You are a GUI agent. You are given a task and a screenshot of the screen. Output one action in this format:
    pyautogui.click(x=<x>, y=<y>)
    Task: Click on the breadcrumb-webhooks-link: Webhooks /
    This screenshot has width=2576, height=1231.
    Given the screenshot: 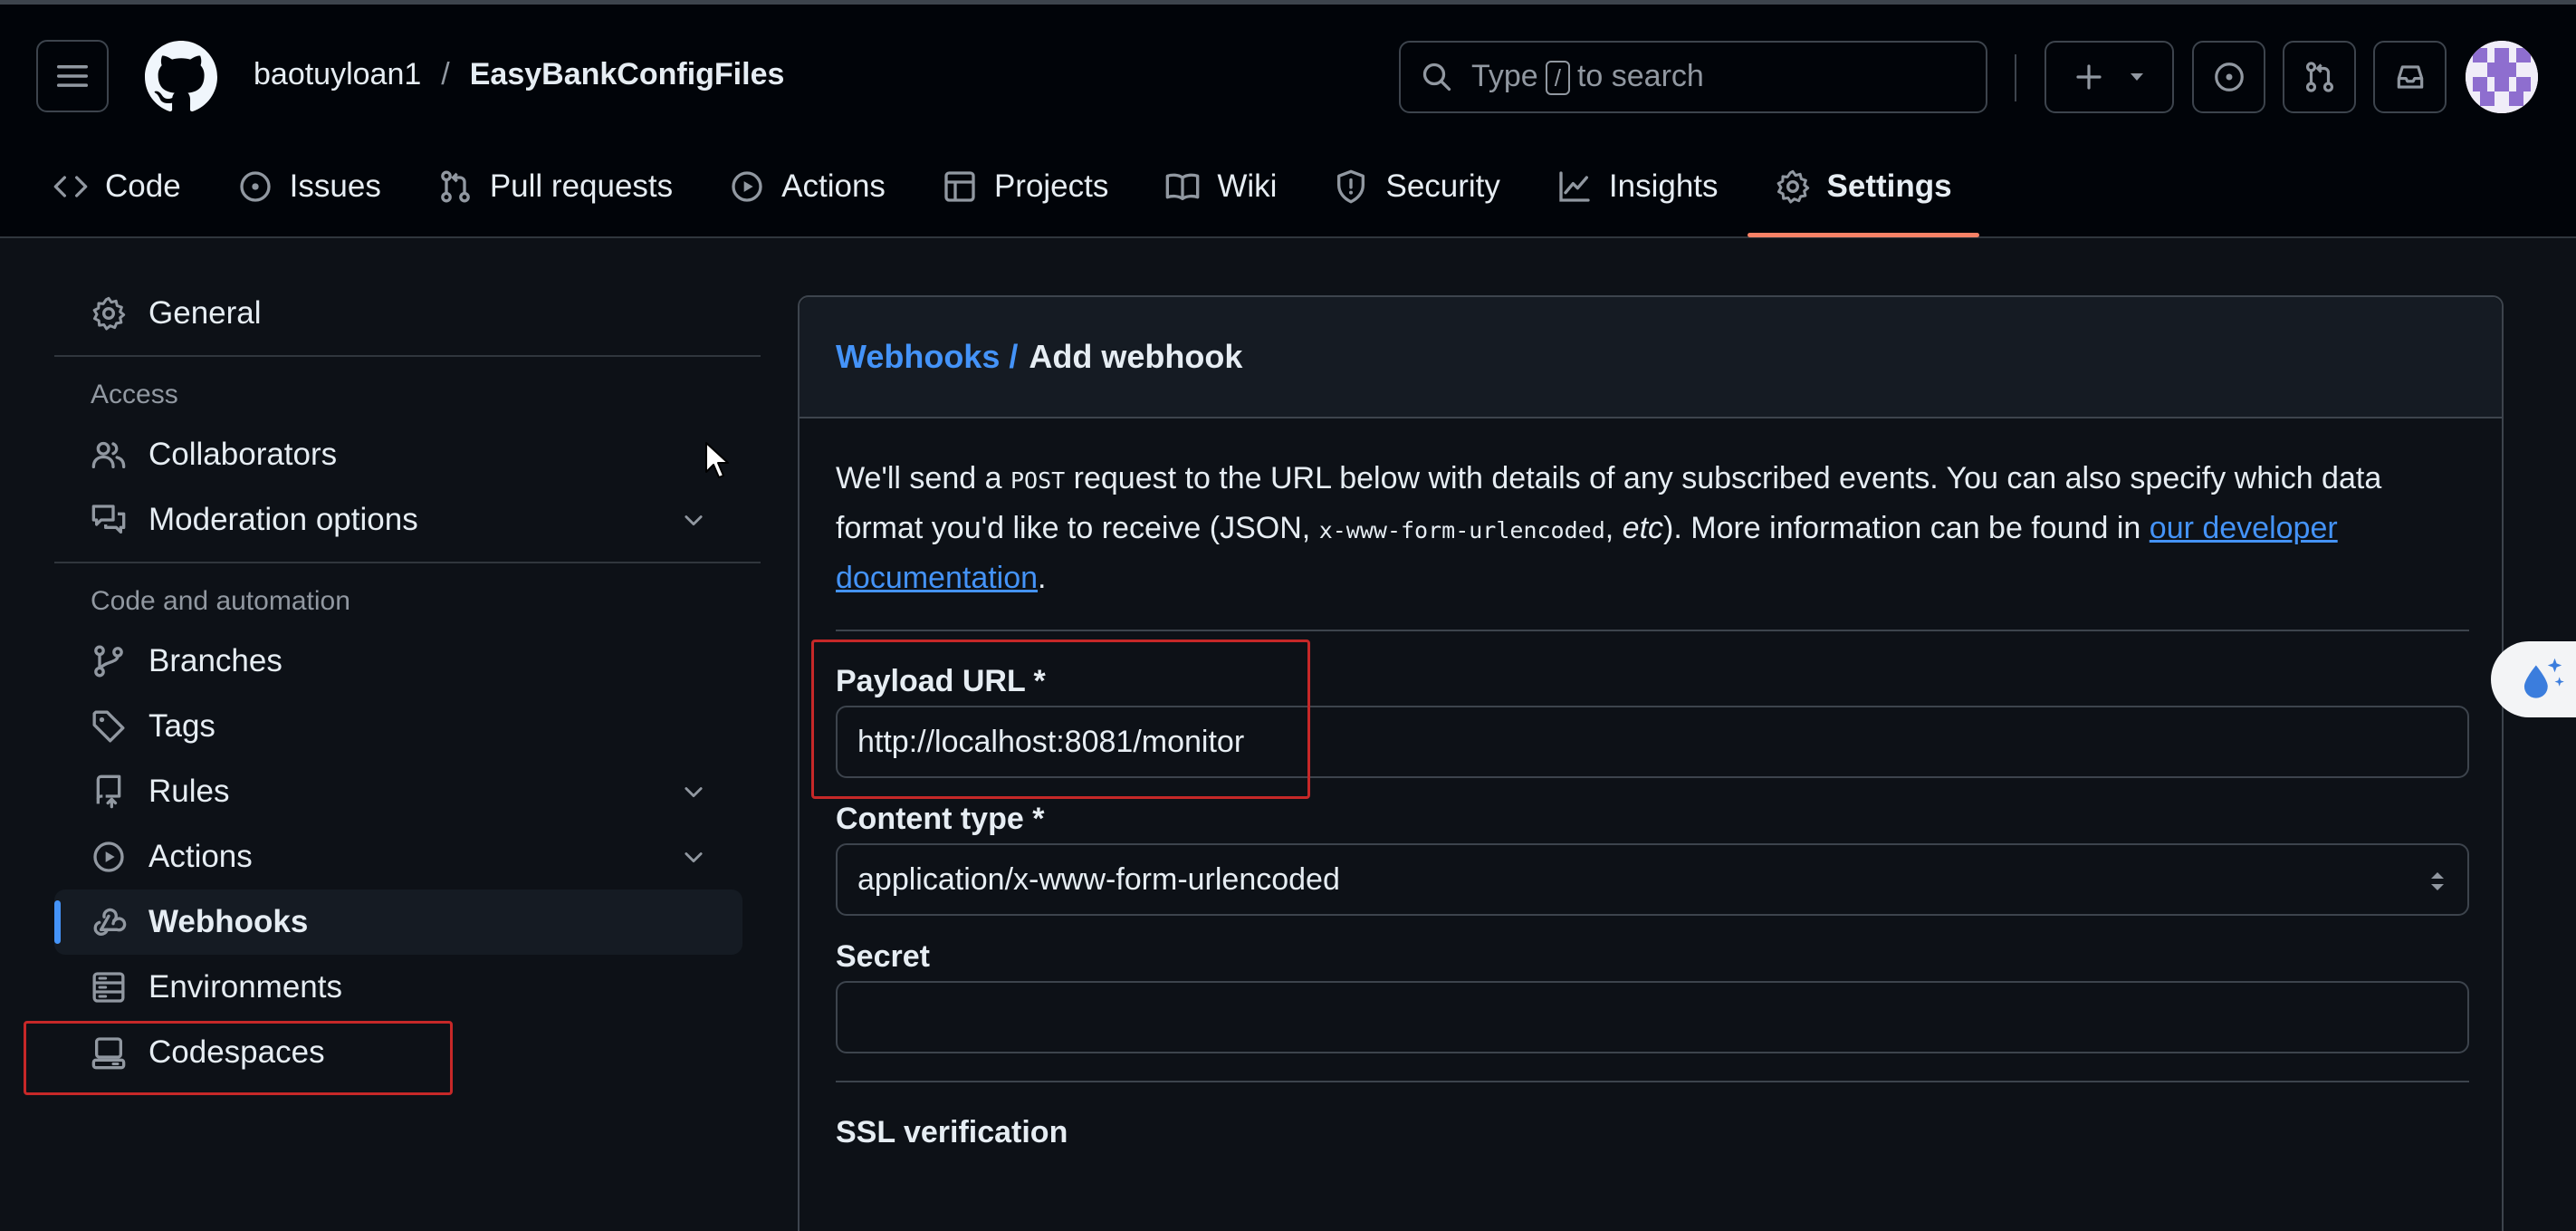 What is the action you would take?
    pyautogui.click(x=927, y=357)
    